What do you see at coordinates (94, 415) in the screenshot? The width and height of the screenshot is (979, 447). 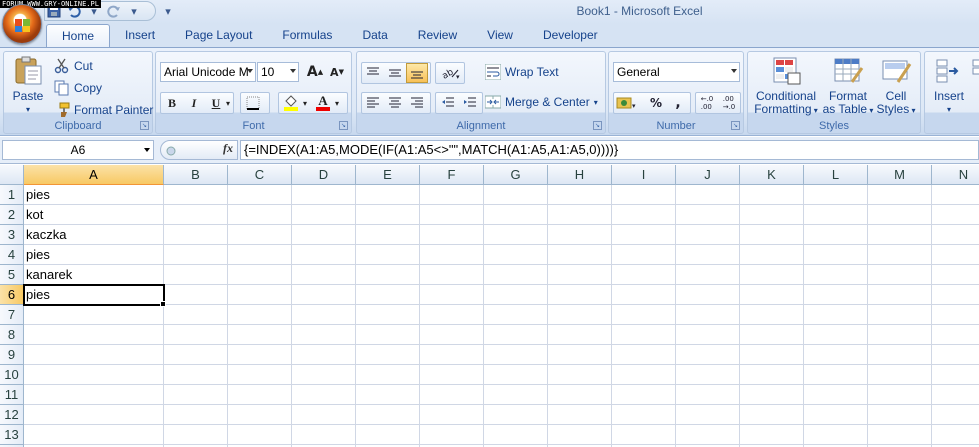 I see `cell-a12` at bounding box center [94, 415].